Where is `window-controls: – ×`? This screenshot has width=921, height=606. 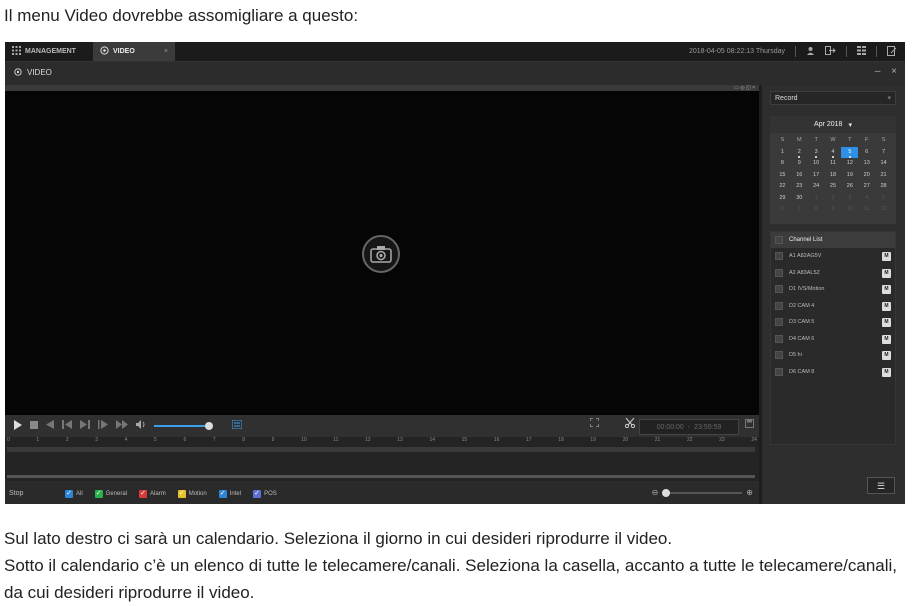 window-controls: – × is located at coordinates (888, 71).